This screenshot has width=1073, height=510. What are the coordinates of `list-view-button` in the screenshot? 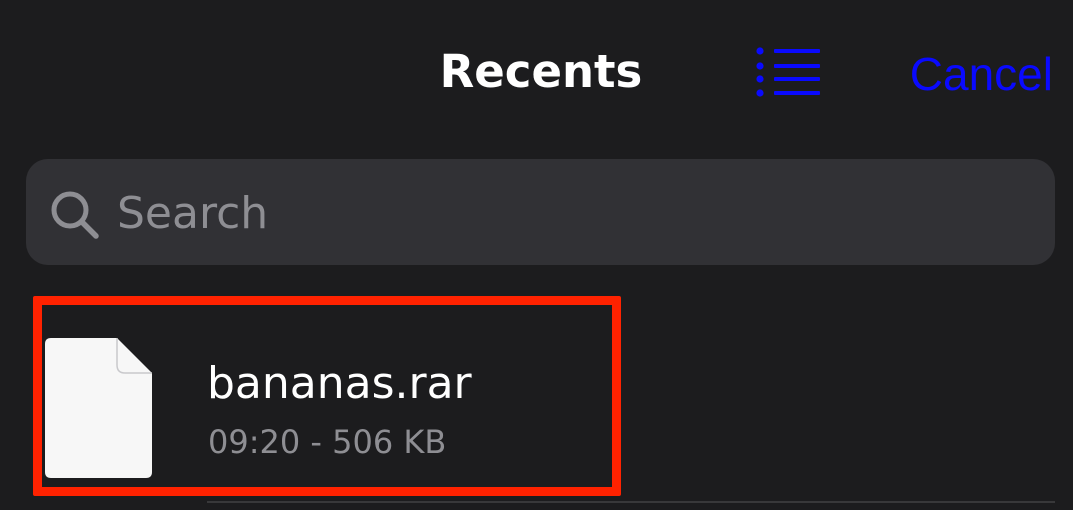 It's located at (789, 72).